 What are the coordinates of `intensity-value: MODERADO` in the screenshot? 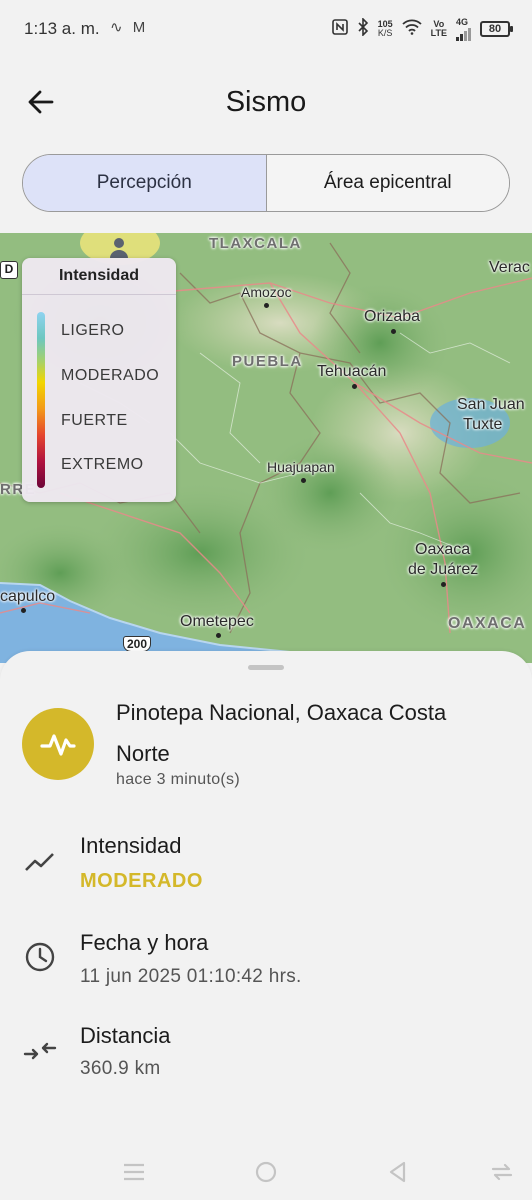 It's located at (141, 881).